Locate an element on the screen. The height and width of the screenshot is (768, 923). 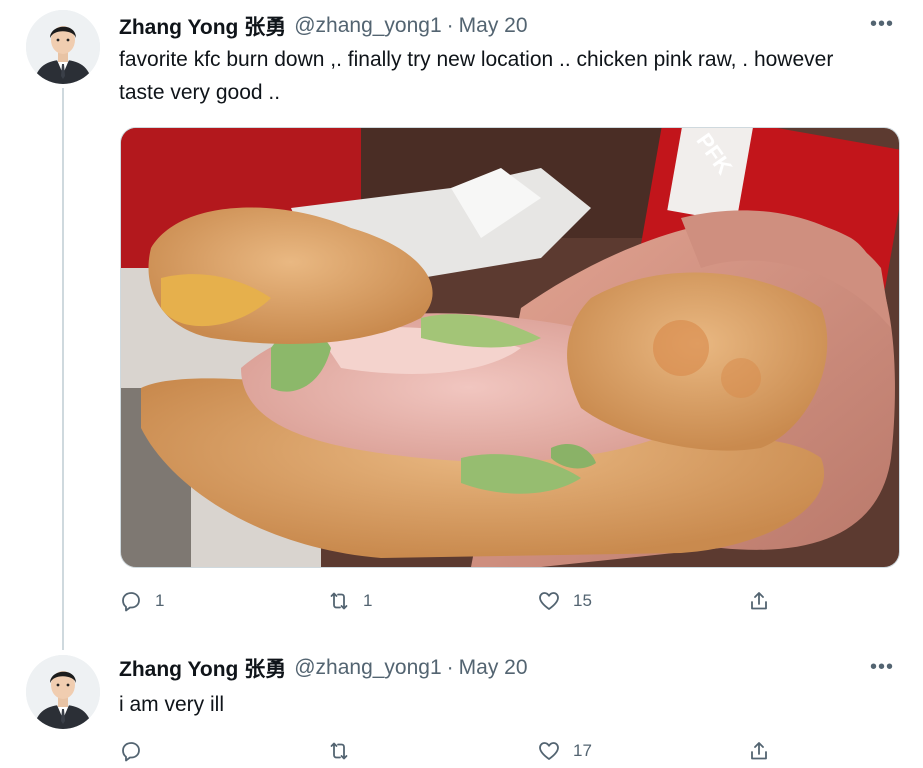
retweet-button is located at coordinates (345, 751).